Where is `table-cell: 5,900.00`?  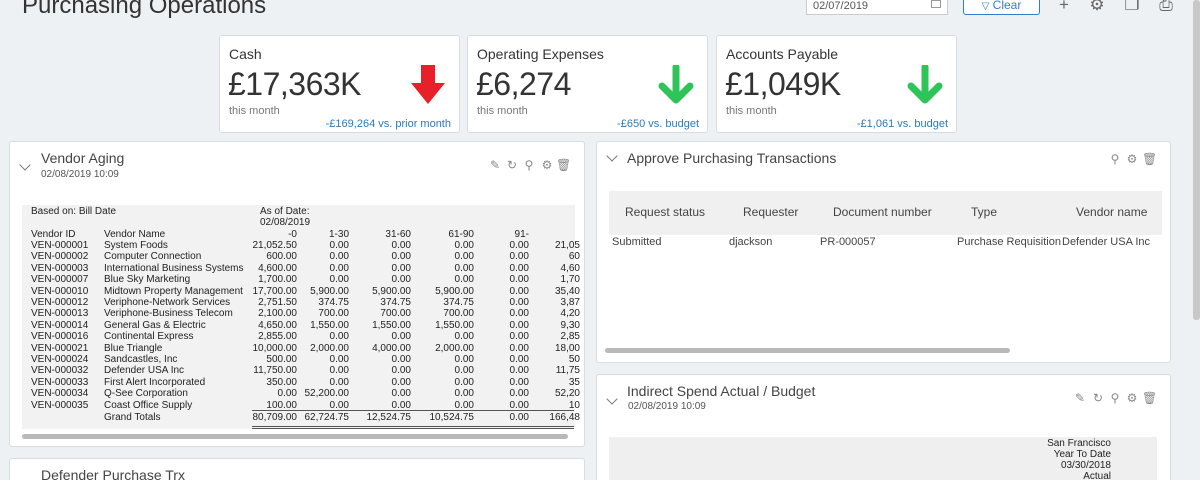
table-cell: 5,900.00 is located at coordinates (329, 291).